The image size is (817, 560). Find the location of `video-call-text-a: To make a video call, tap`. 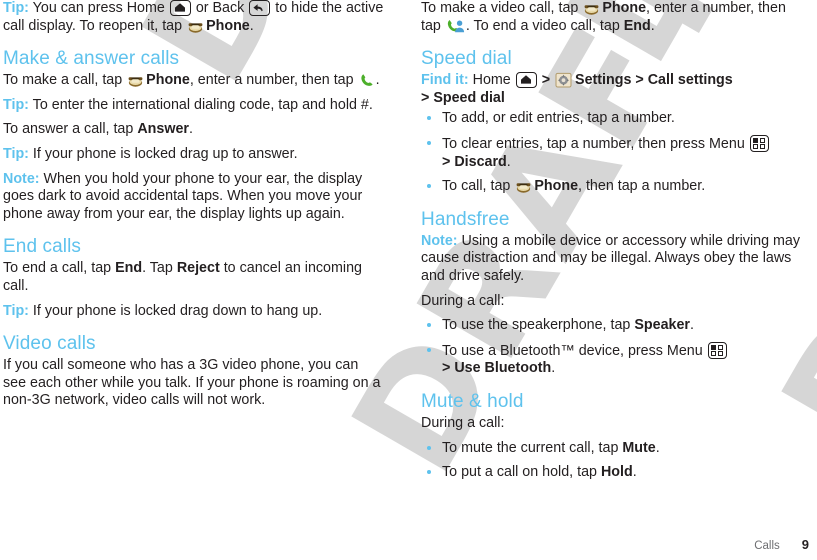

video-call-text-a: To make a video call, tap is located at coordinates (502, 8).